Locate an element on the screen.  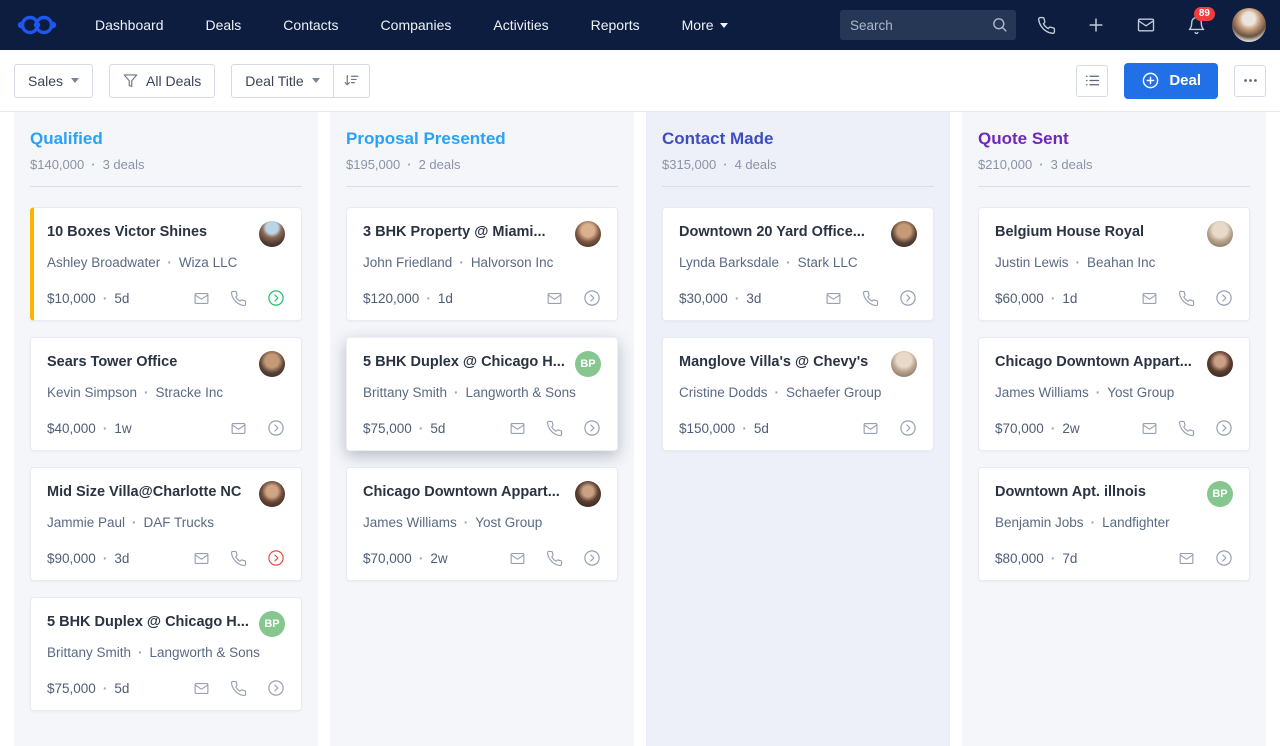
list-view-button is located at coordinates (1092, 80).